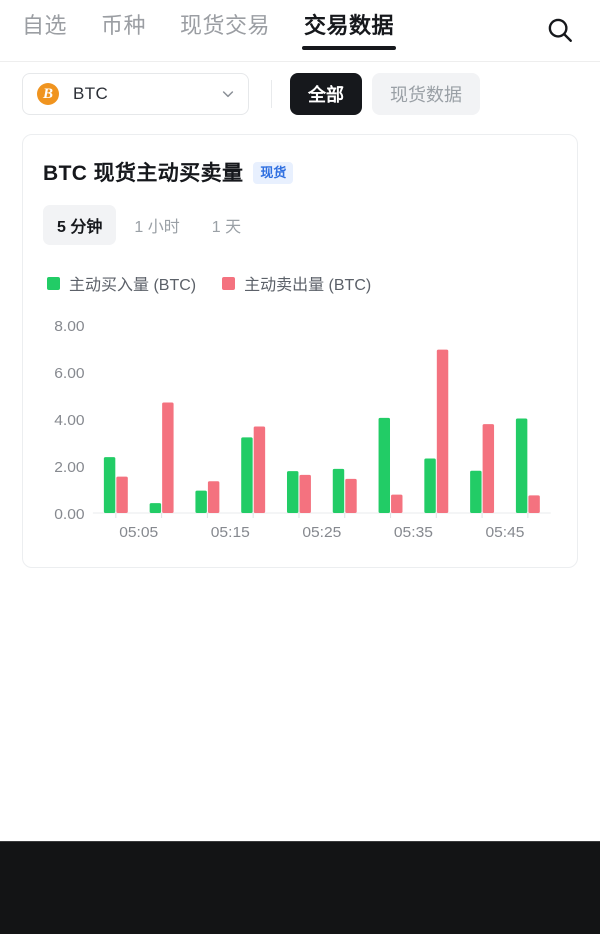 The width and height of the screenshot is (600, 934). Describe the element at coordinates (44, 33) in the screenshot. I see `nav-tab-watchlist: 自选` at that location.